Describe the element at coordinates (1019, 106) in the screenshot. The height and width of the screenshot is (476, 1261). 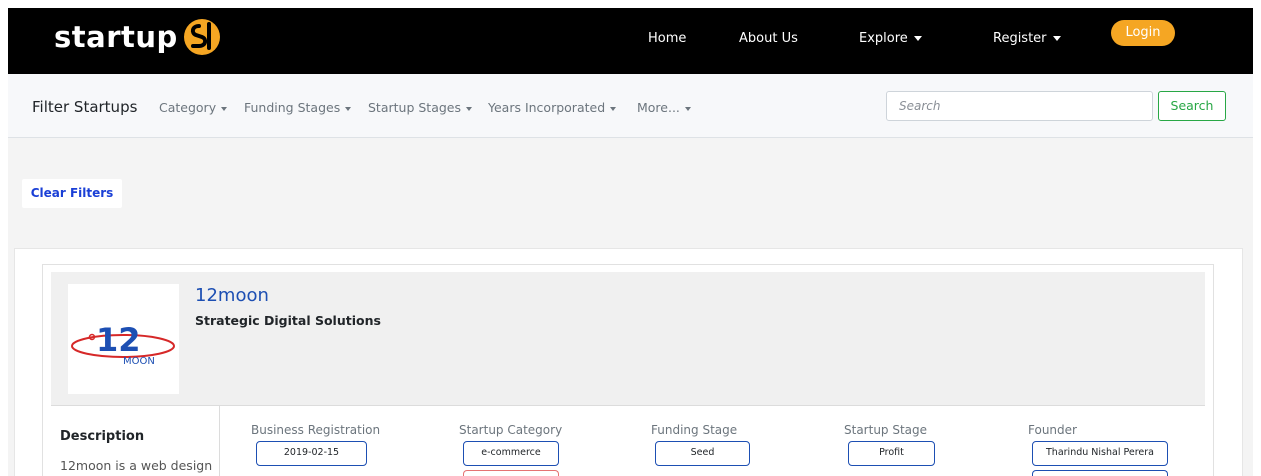
I see `search-input` at that location.